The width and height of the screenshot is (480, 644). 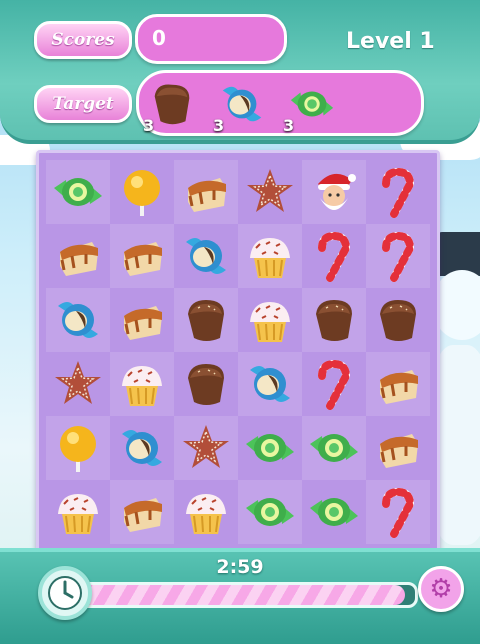 I want to click on gear-icon: ⚙, so click(x=441, y=589).